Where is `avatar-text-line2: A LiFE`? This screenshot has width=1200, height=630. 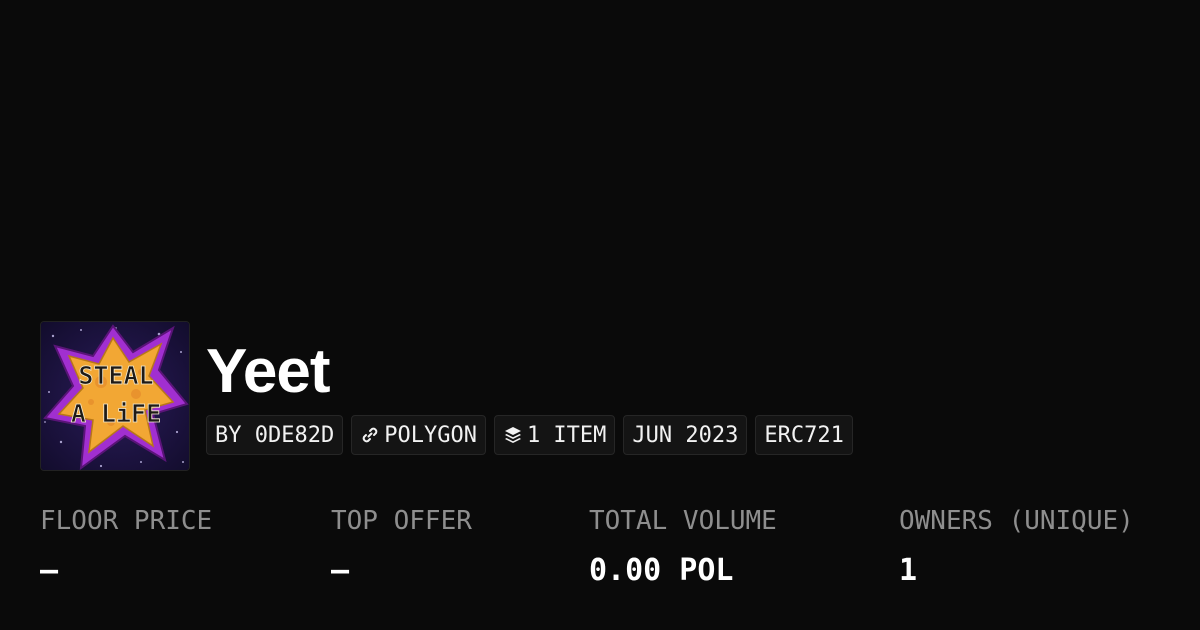
avatar-text-line2: A LiFE is located at coordinates (116, 413).